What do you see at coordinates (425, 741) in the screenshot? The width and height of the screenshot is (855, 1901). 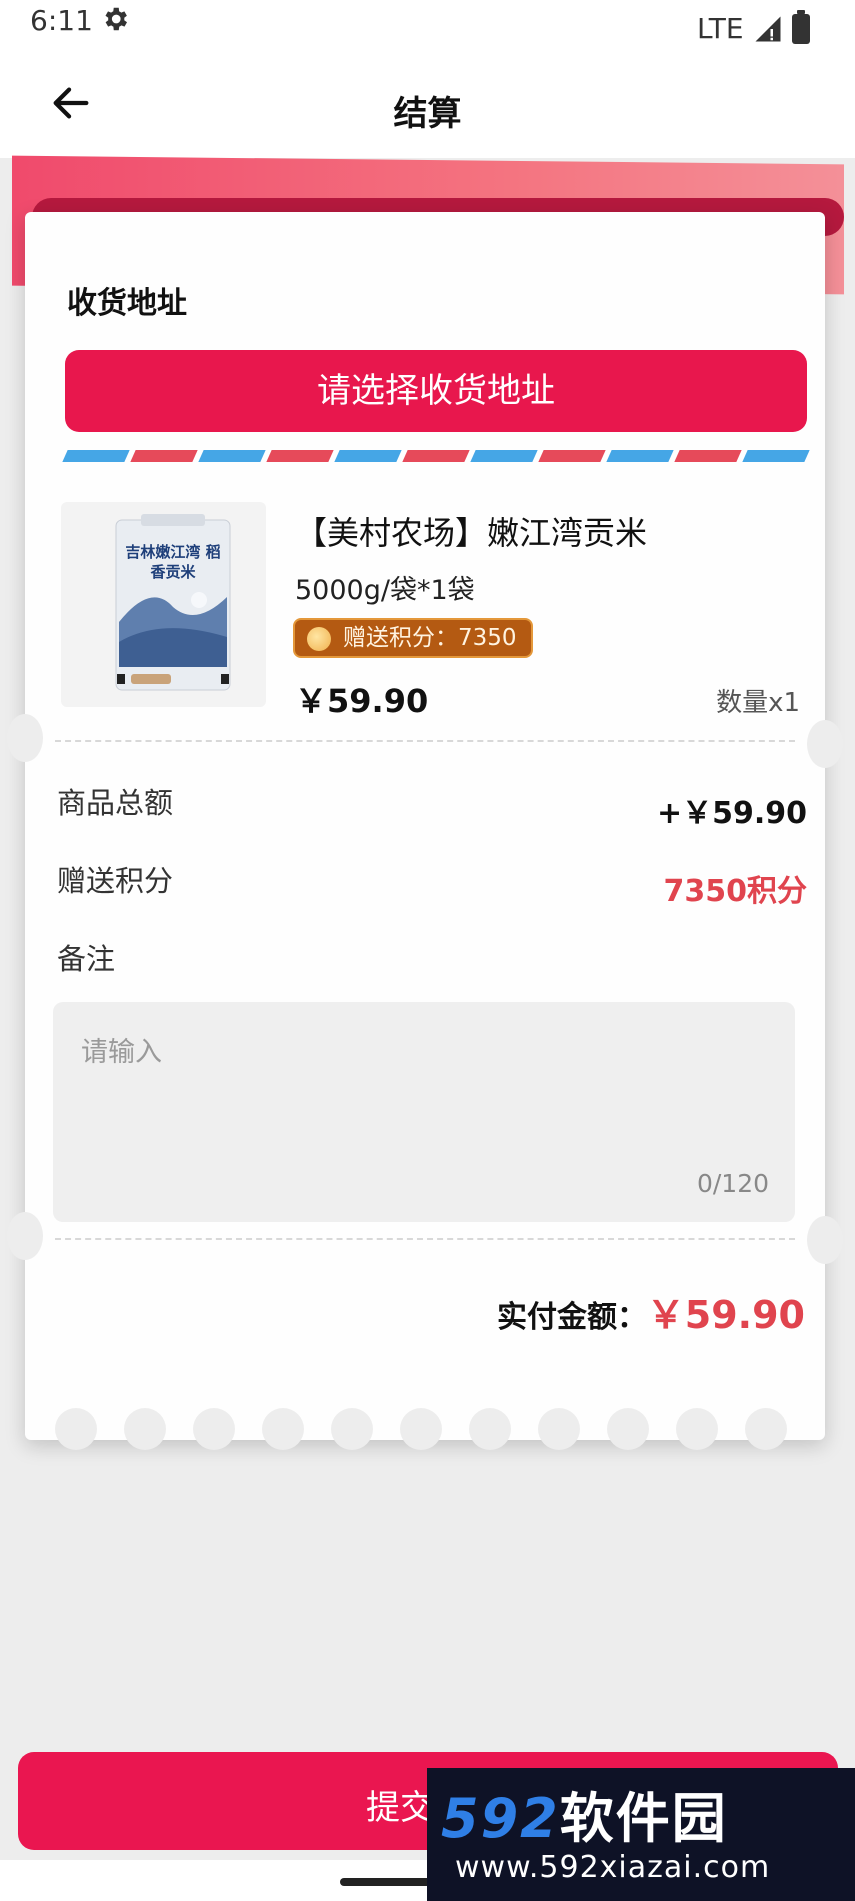 I see `divider-dashed` at bounding box center [425, 741].